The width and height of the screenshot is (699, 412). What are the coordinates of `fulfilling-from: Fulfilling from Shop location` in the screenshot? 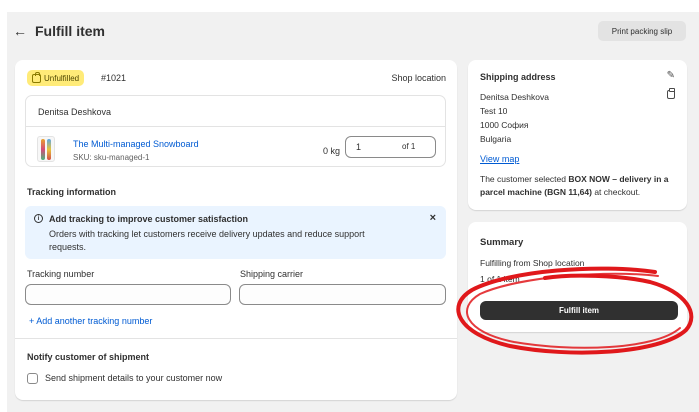 It's located at (532, 263).